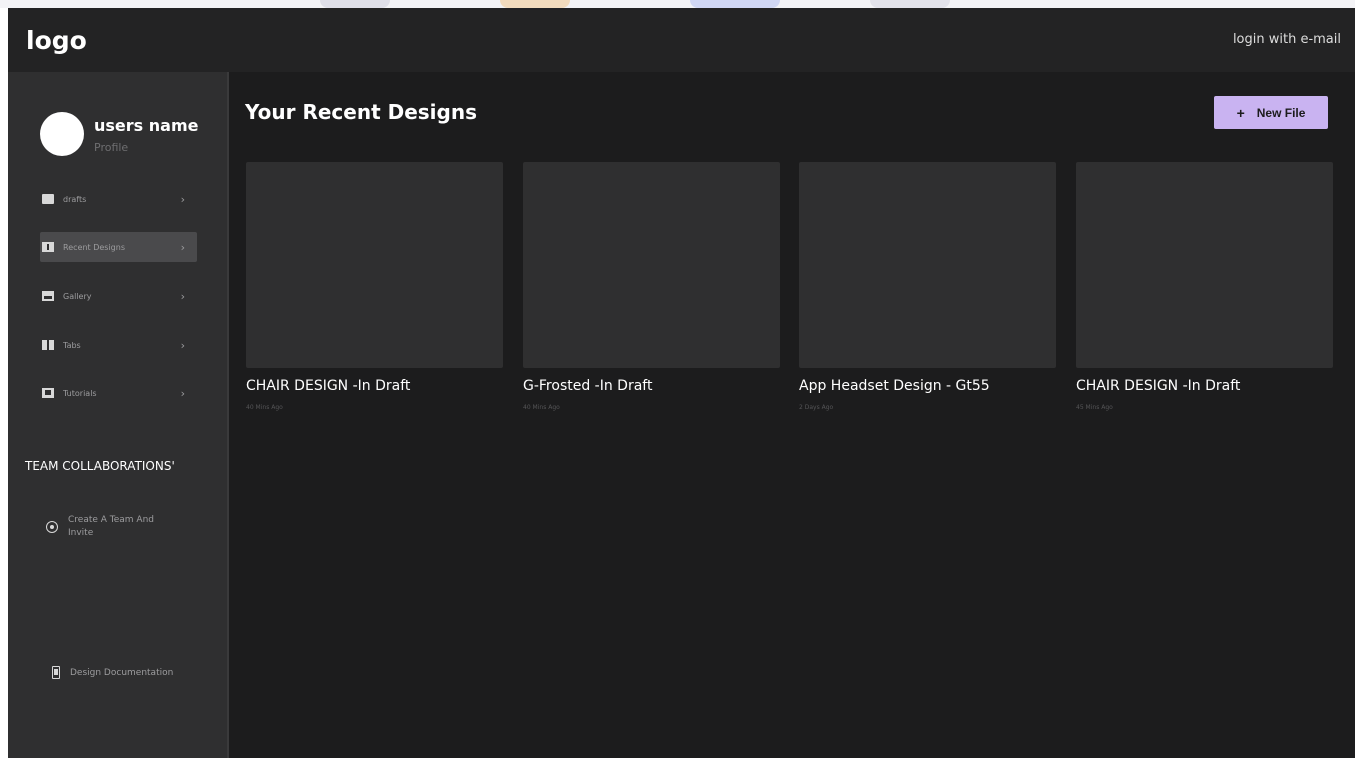  I want to click on sidebar-item-label: drafts, so click(75, 199).